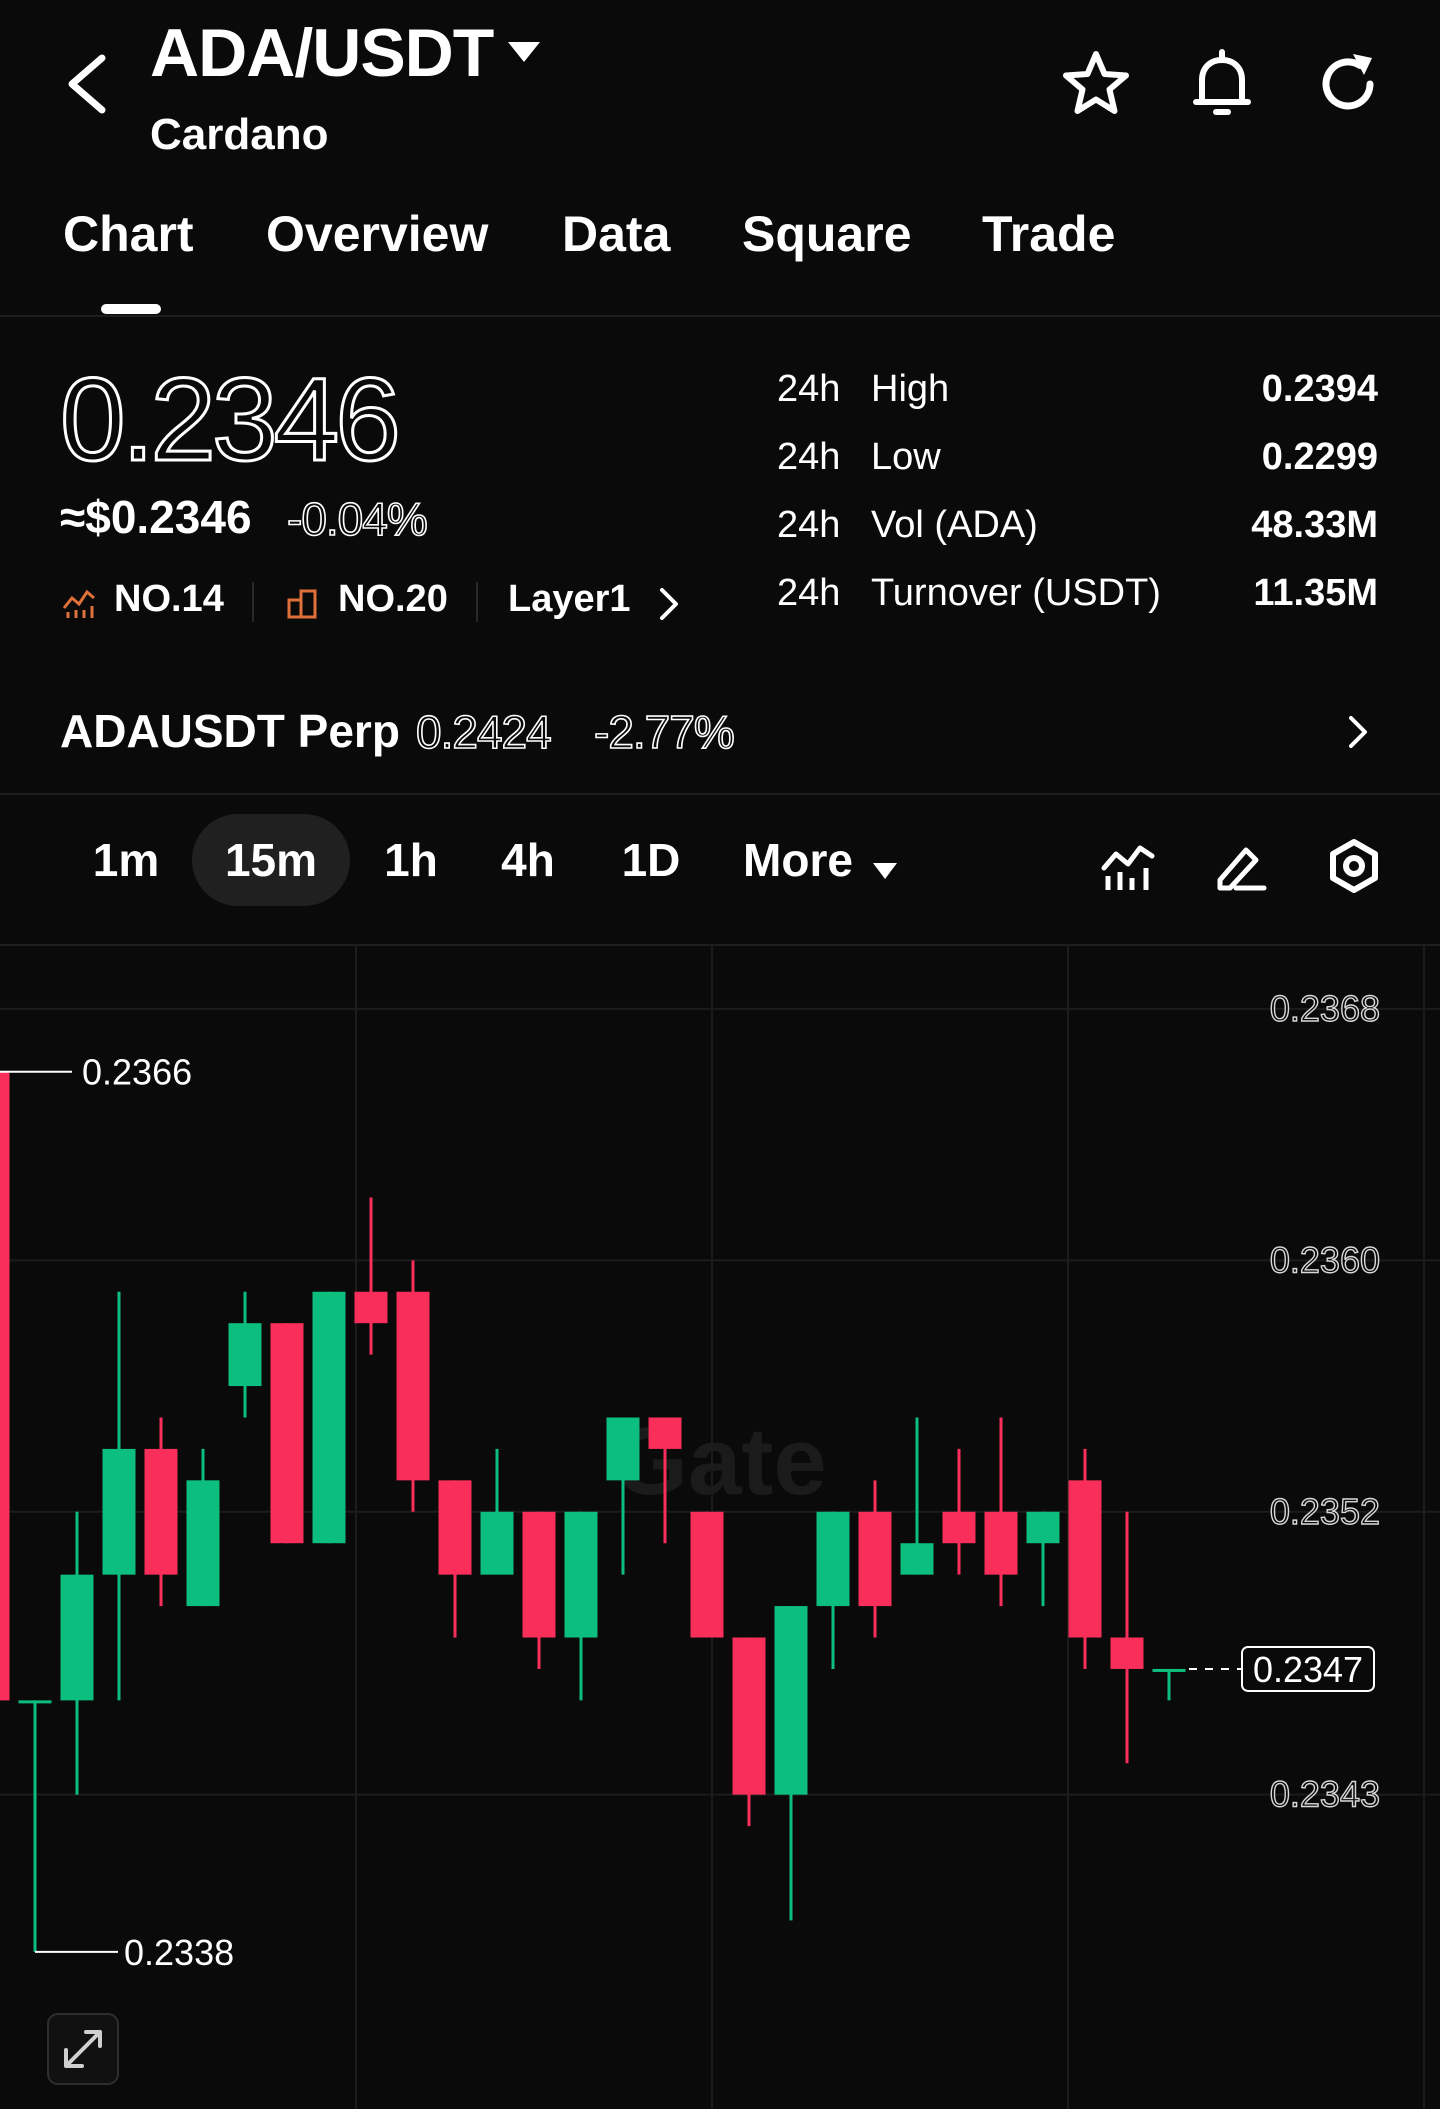  I want to click on market-cap-rank: NO.14, so click(169, 599).